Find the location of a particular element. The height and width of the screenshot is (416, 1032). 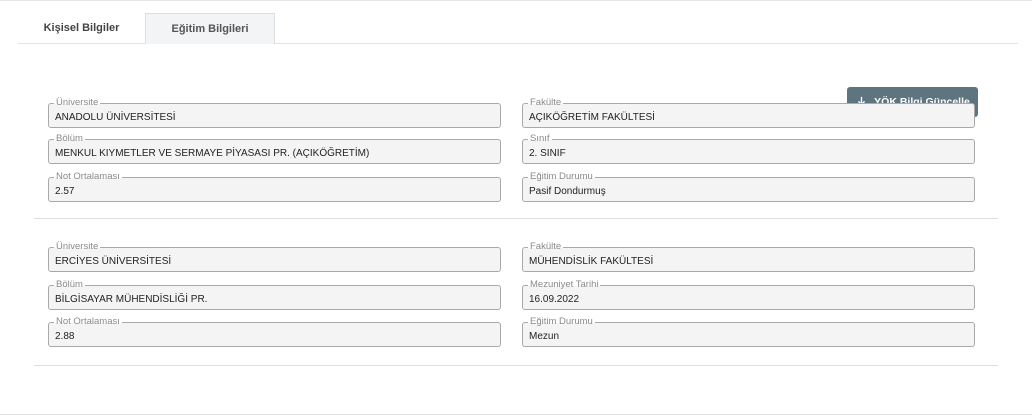

field-value: ERCİYES ÜNİVERSİTESİ is located at coordinates (113, 261).